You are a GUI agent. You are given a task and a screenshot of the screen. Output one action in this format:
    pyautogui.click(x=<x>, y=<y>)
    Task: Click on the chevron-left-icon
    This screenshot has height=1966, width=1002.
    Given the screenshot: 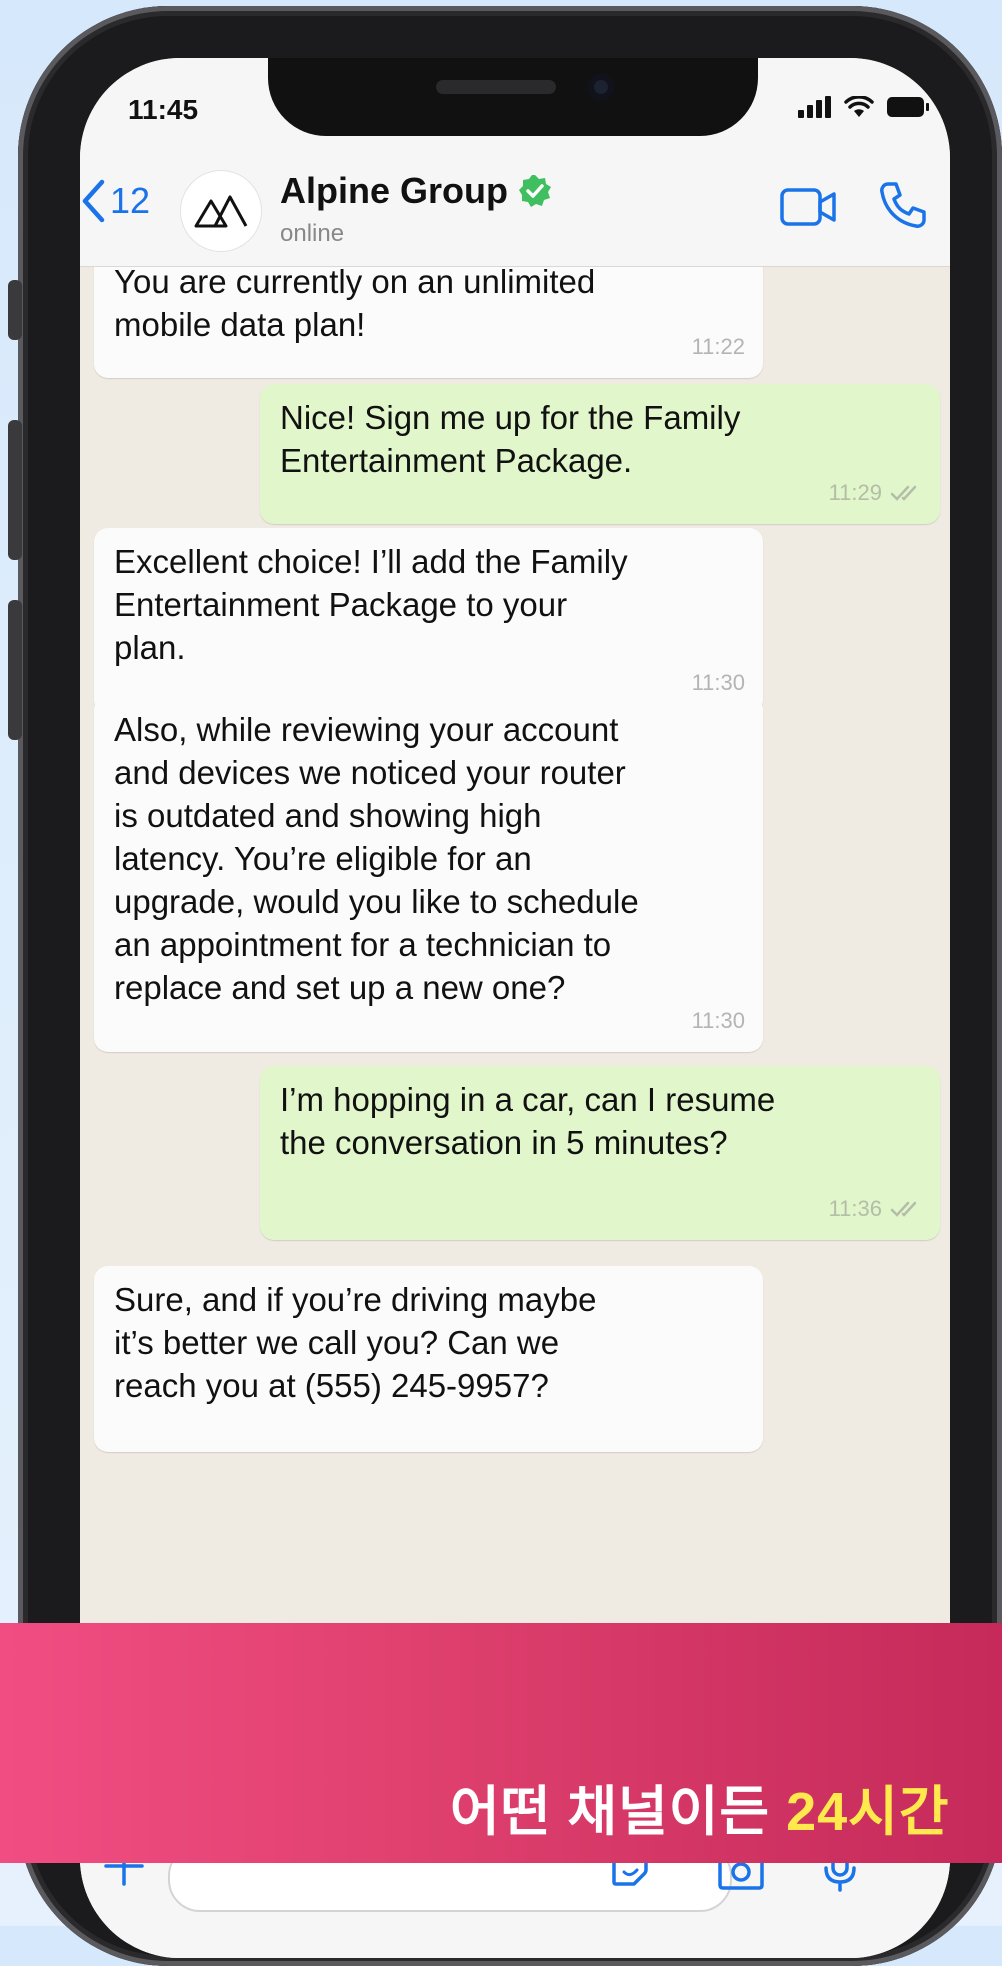 What is the action you would take?
    pyautogui.click(x=93, y=201)
    